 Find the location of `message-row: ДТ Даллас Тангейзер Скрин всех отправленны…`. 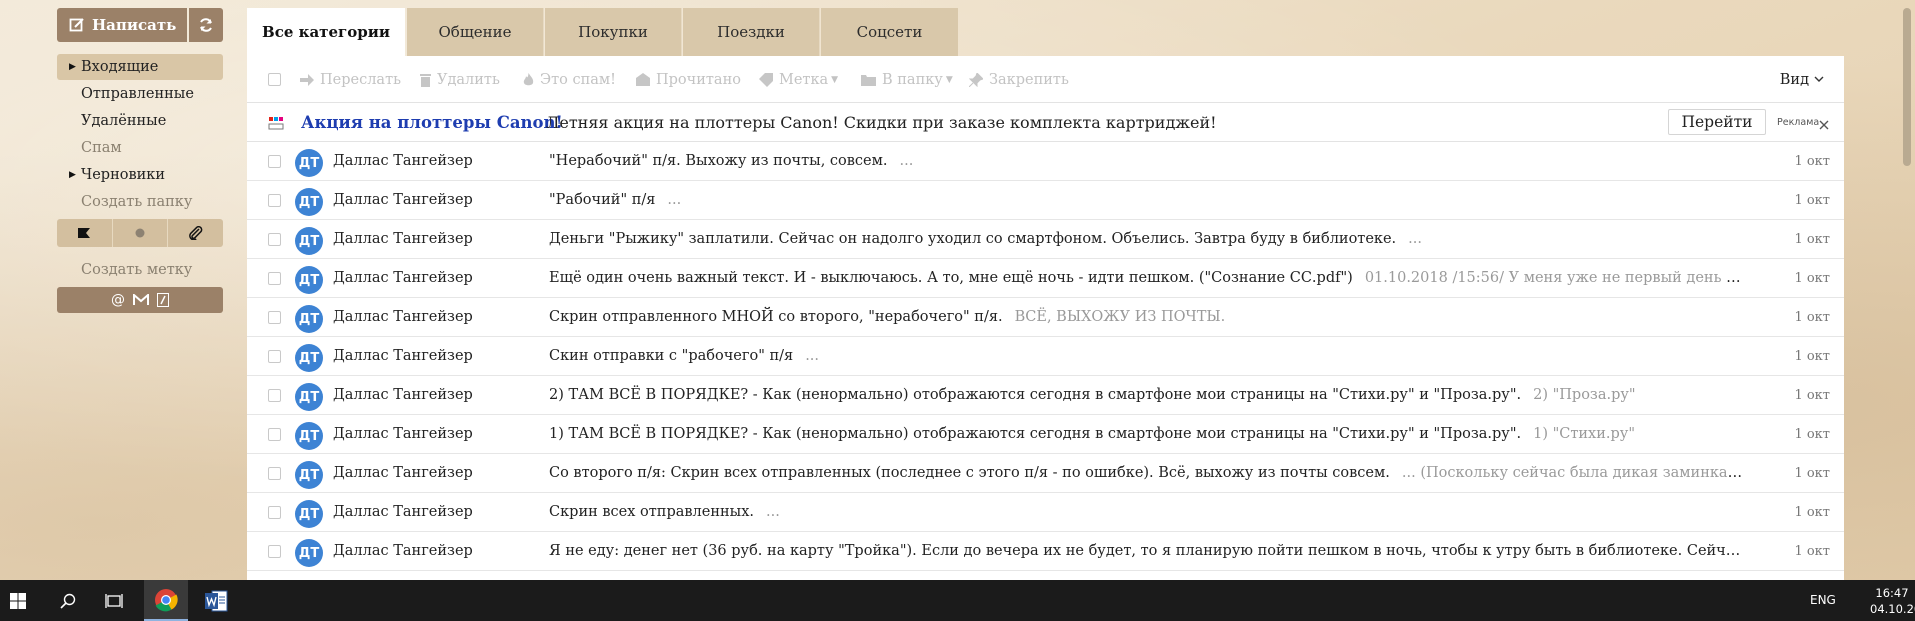

message-row: ДТ Даллас Тангейзер Скрин всех отправленны… is located at coordinates (1045, 512).